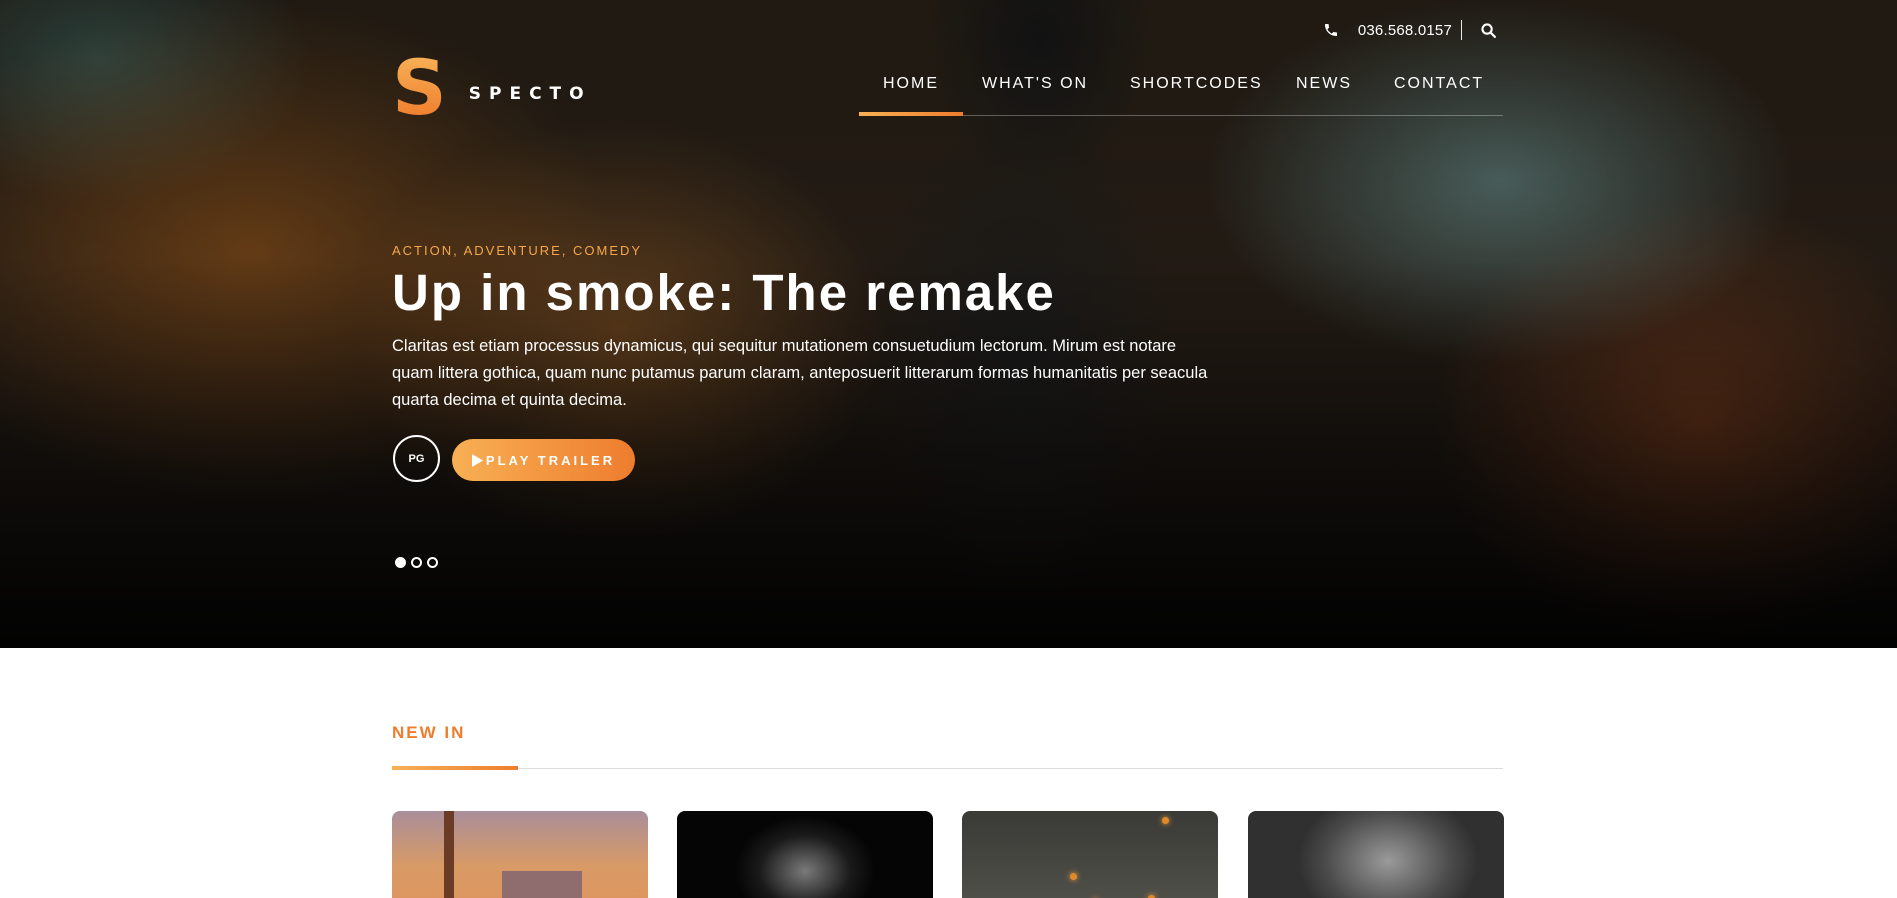  Describe the element at coordinates (419, 87) in the screenshot. I see `logo-mark: S` at that location.